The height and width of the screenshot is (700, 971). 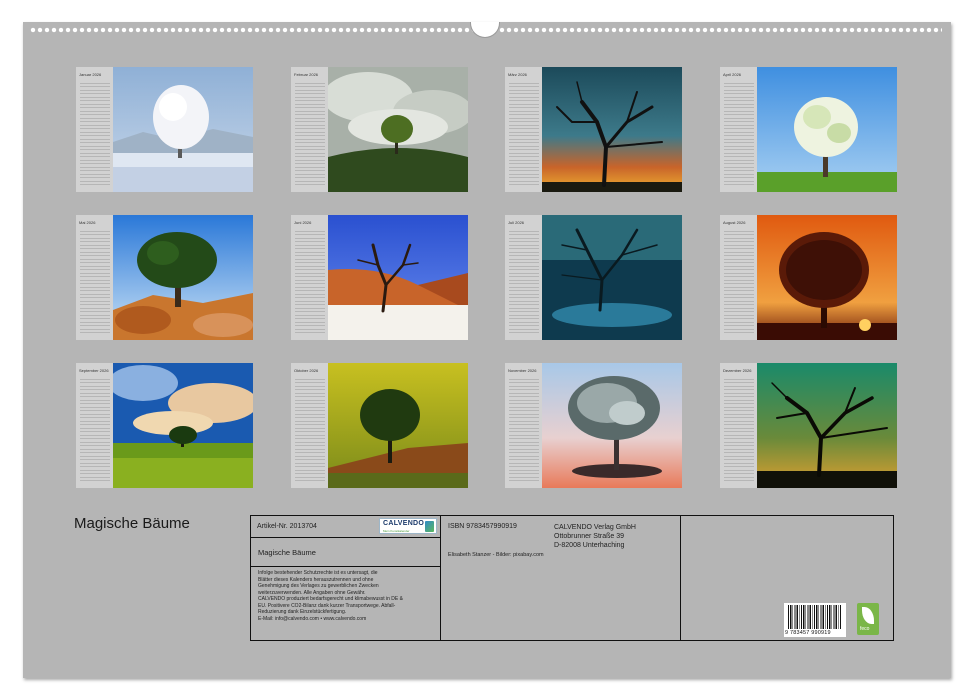 I want to click on info-calendar-title: Magische Bäume, so click(x=287, y=552).